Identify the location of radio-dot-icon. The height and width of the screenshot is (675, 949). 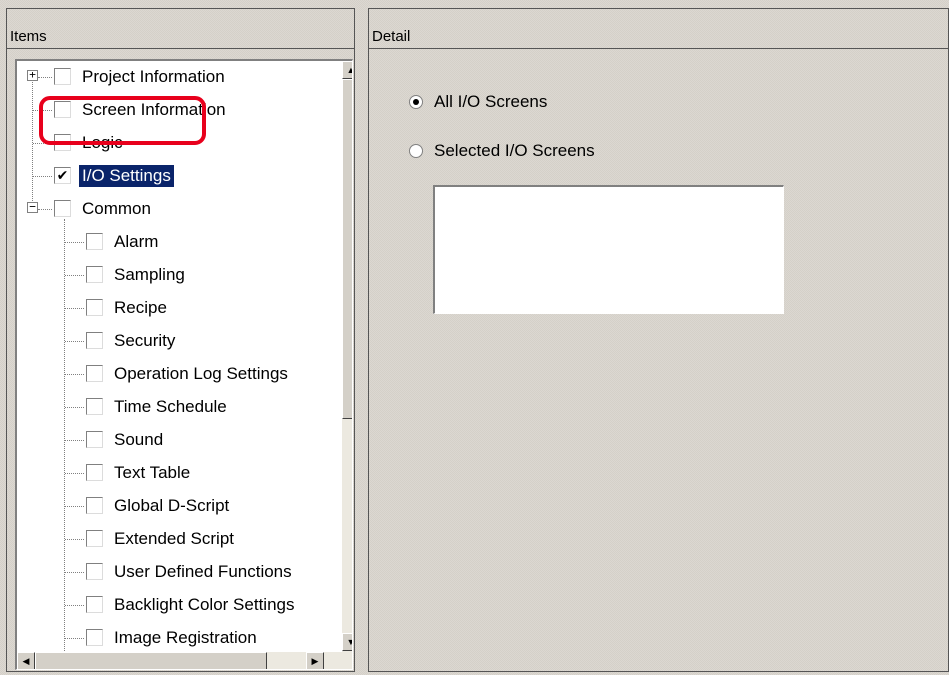
(416, 102).